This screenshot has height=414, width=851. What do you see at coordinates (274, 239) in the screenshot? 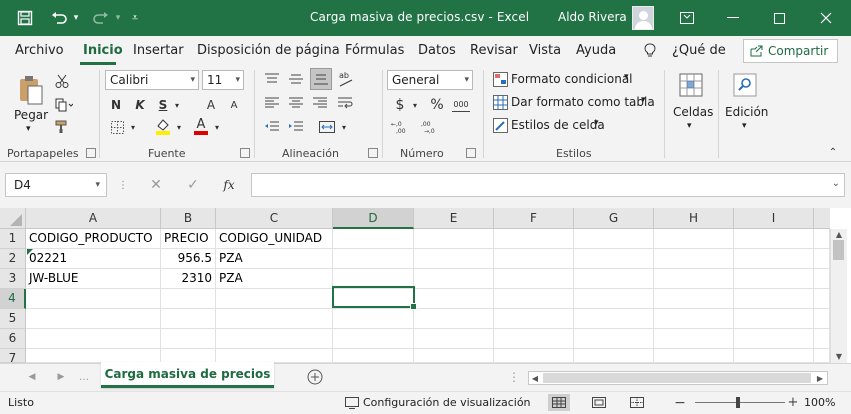
I see `cell-c1: CODIGO_UNIDAD` at bounding box center [274, 239].